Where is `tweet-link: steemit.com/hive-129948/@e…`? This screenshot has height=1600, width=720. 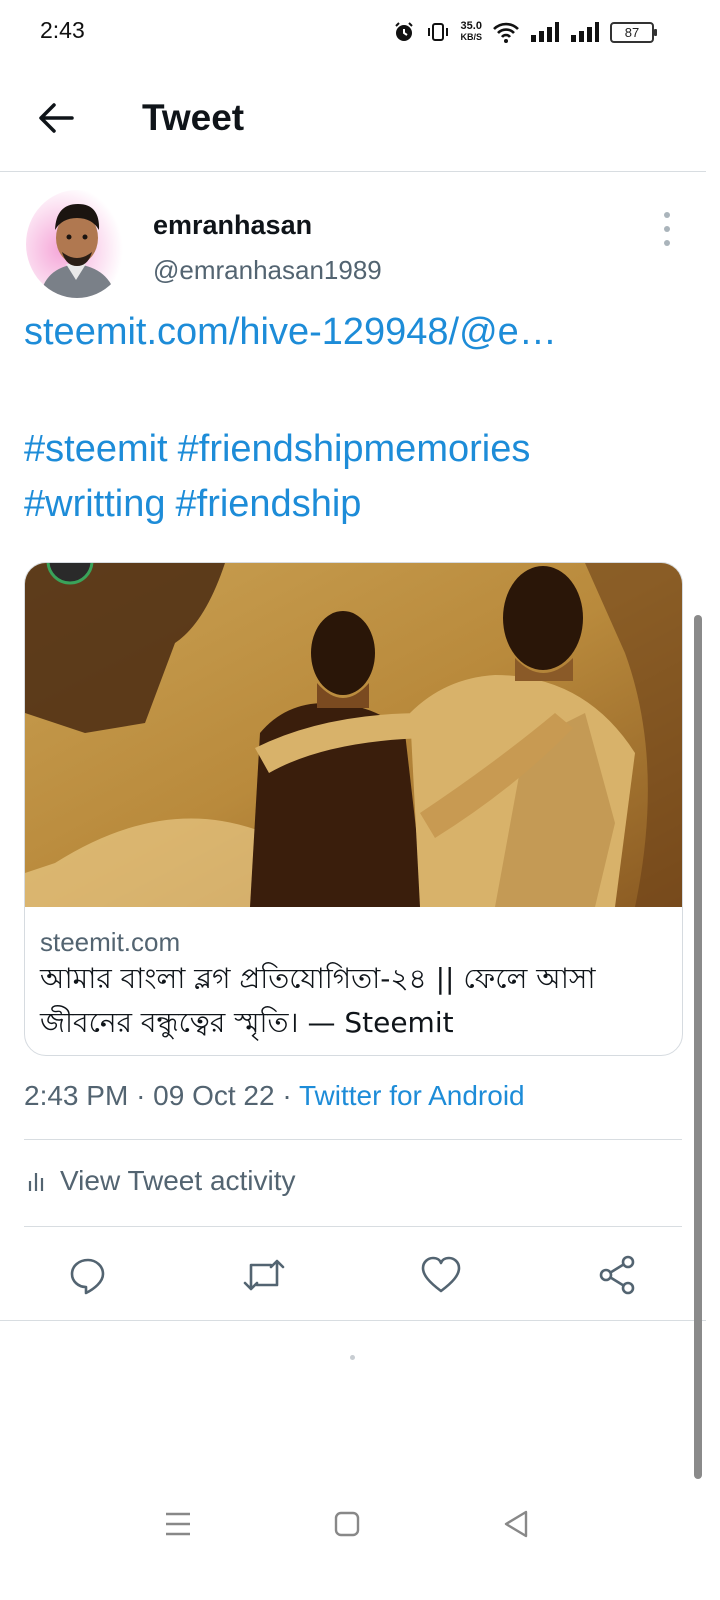 tweet-link: steemit.com/hive-129948/@e… is located at coordinates (290, 332).